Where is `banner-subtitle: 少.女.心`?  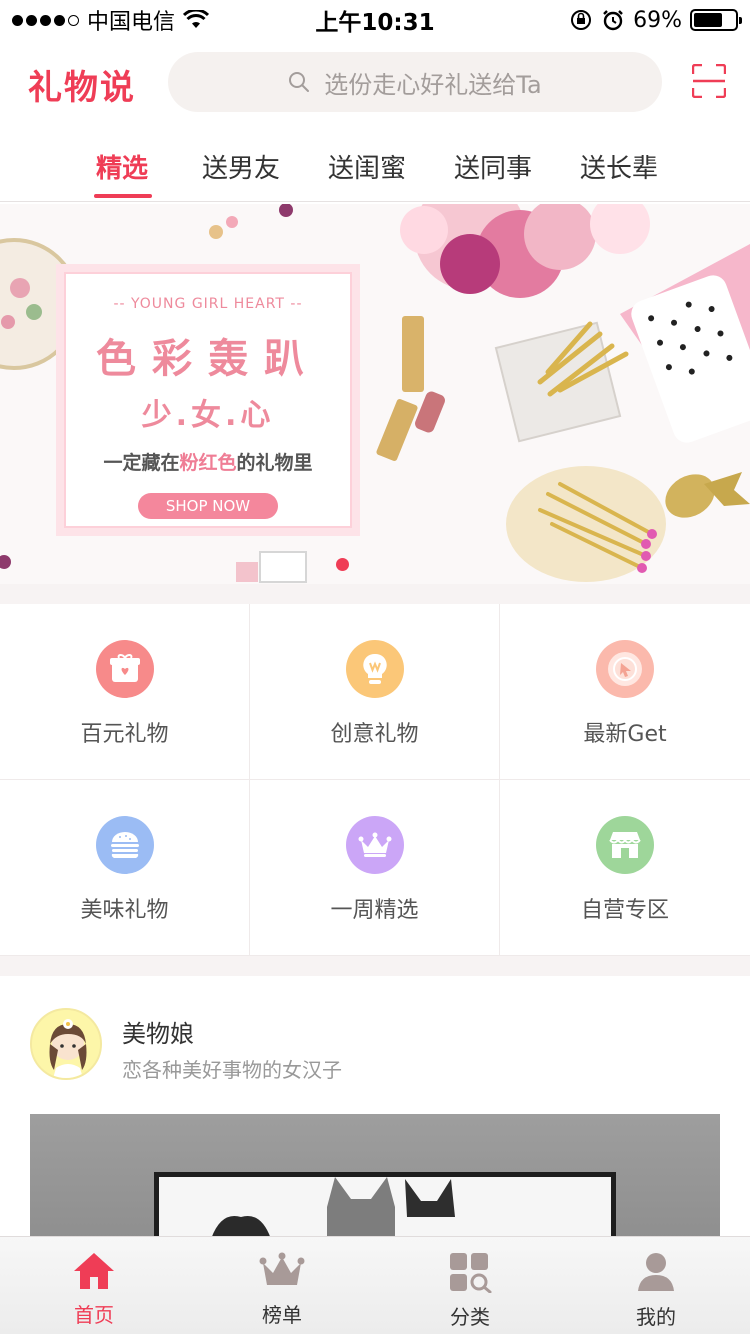 banner-subtitle: 少.女.心 is located at coordinates (208, 415).